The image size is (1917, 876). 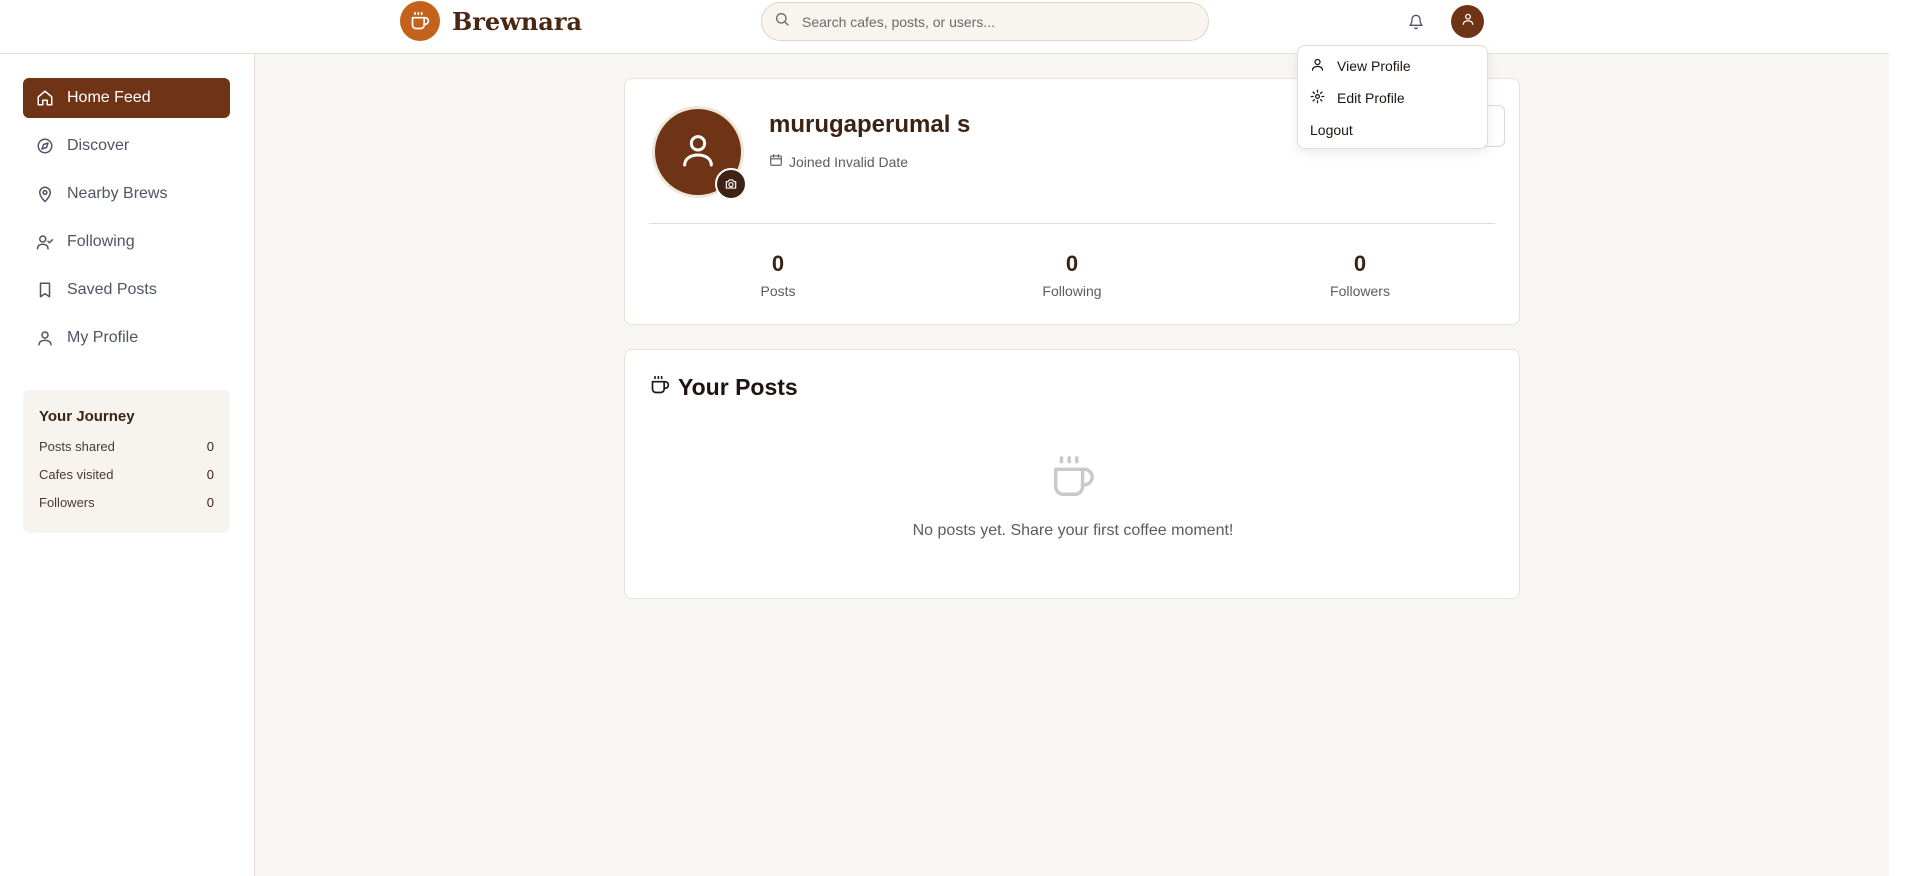 I want to click on journey-label: Followers, so click(x=67, y=502).